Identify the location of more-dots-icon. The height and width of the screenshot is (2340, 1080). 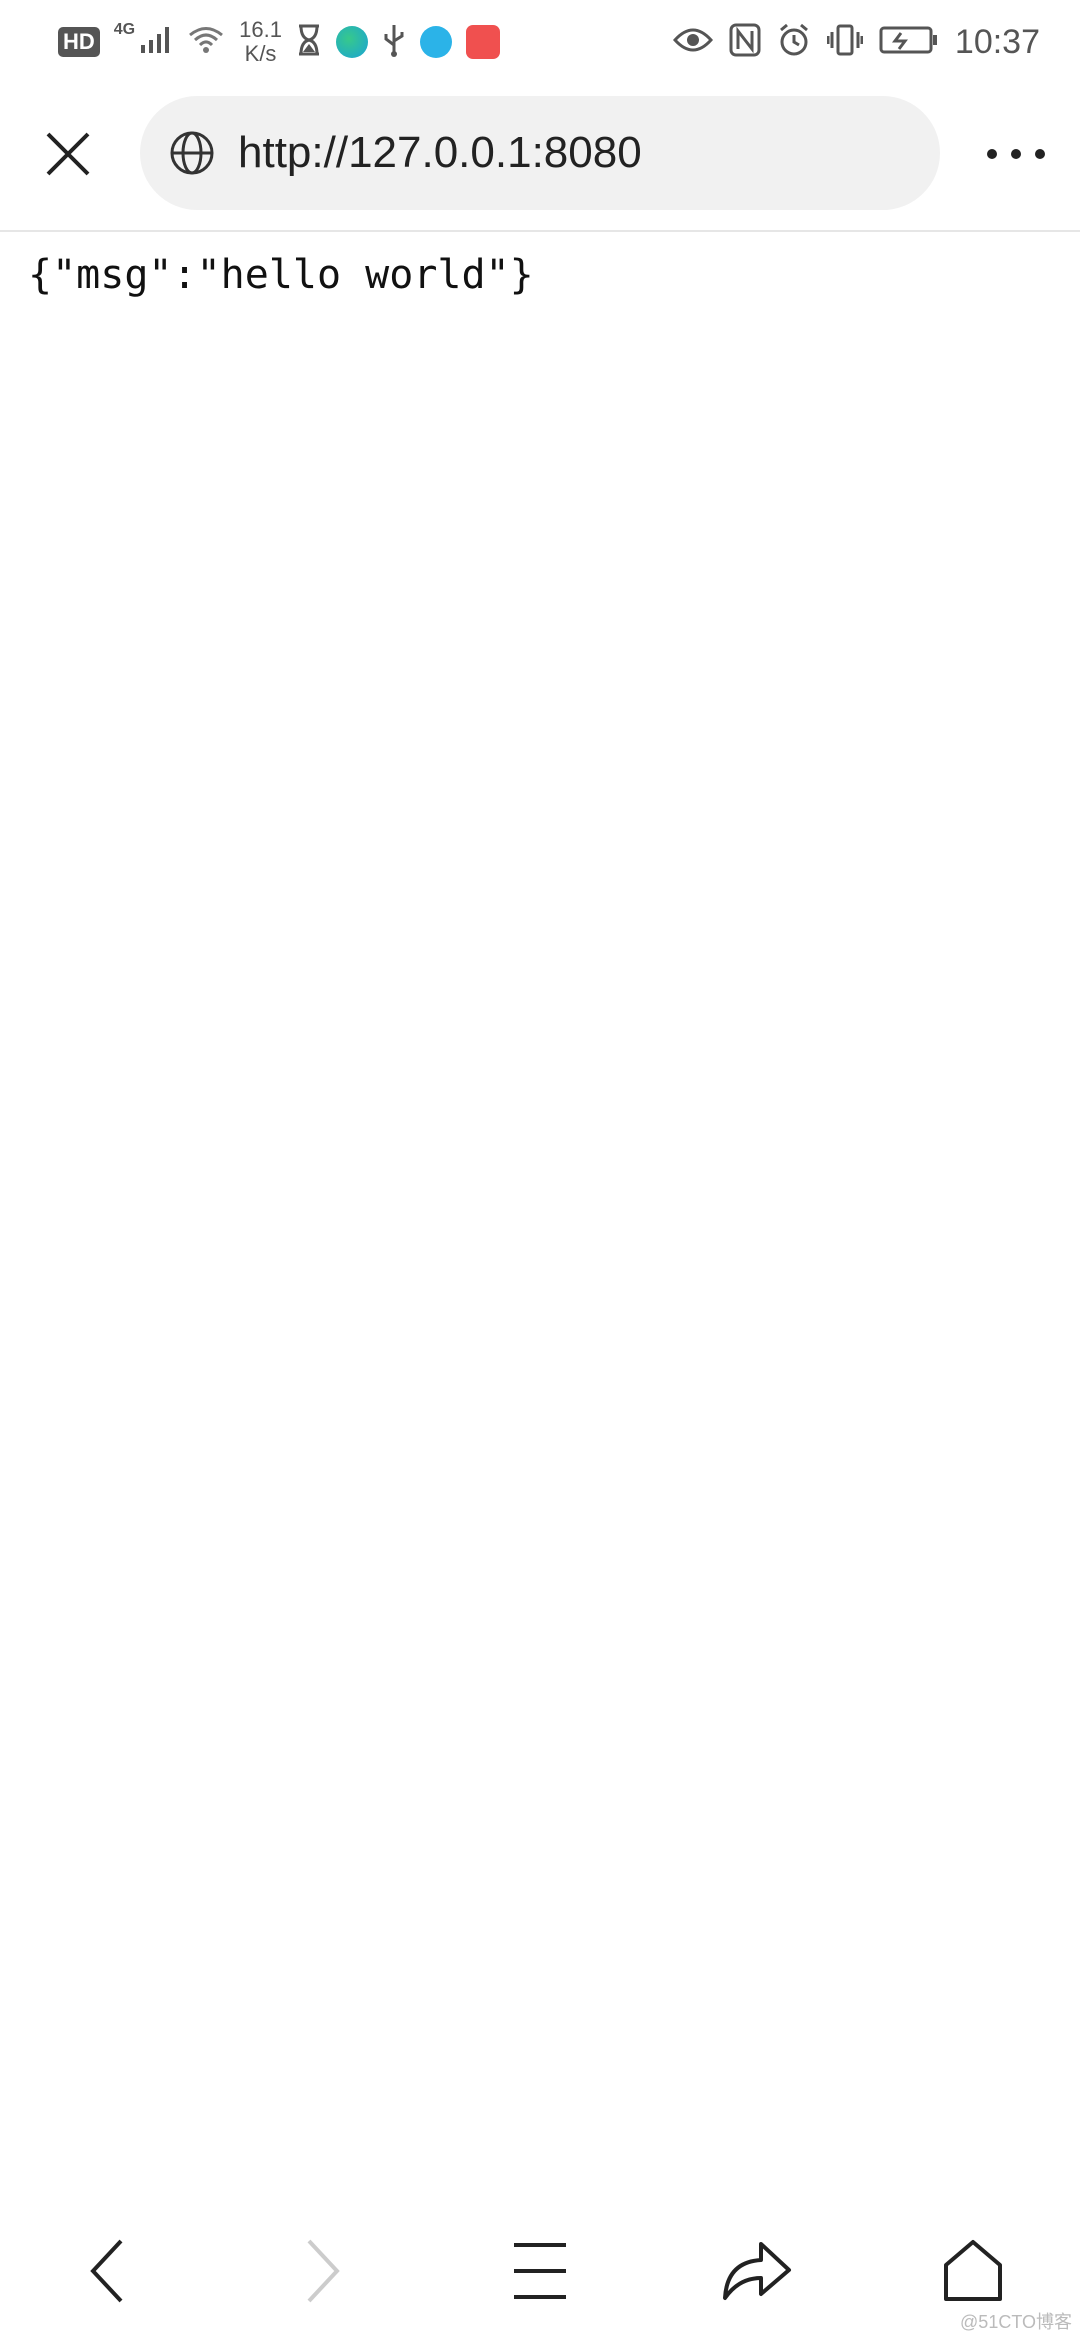
(1016, 154).